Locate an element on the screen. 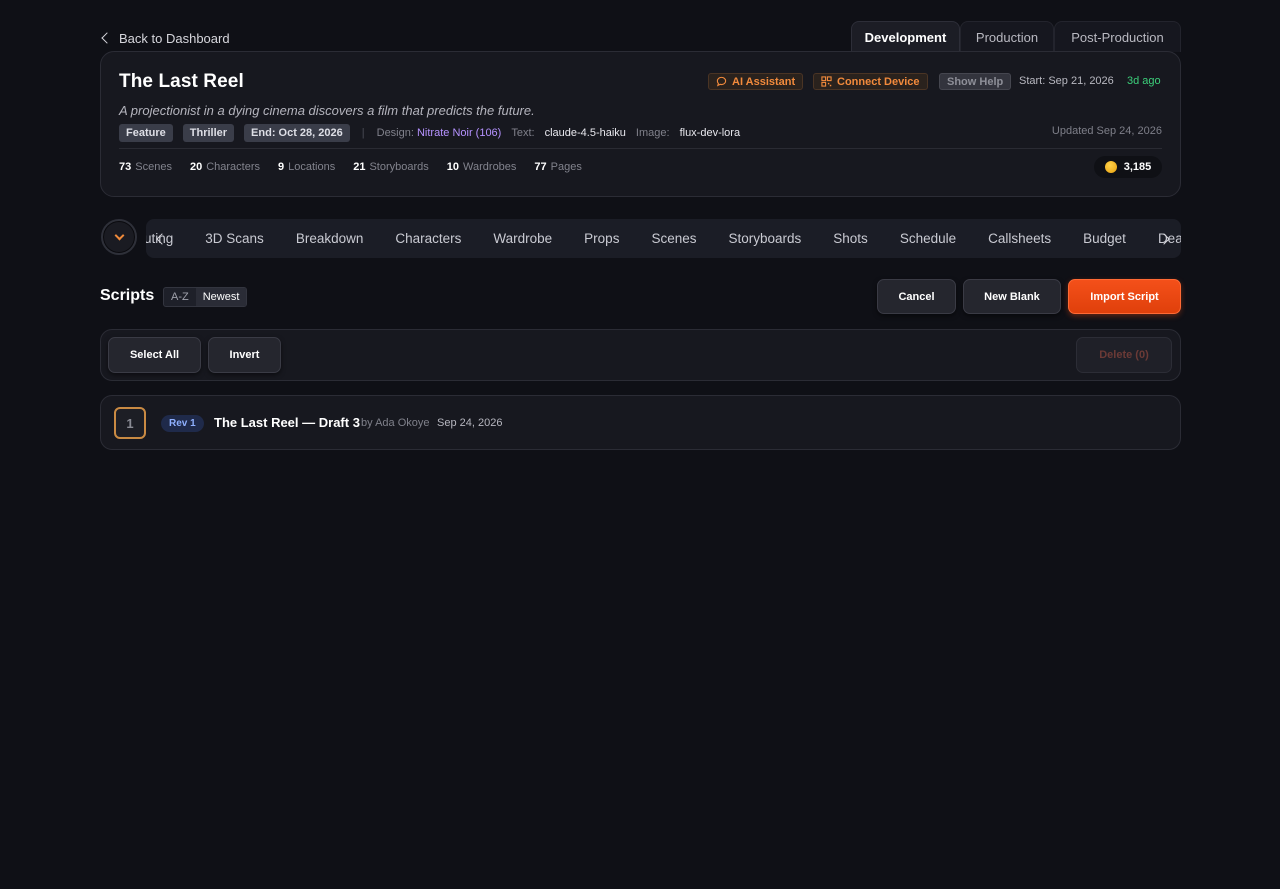 Image resolution: width=1280 pixels, height=889 pixels. stat-locations: 9 Locations is located at coordinates (307, 167).